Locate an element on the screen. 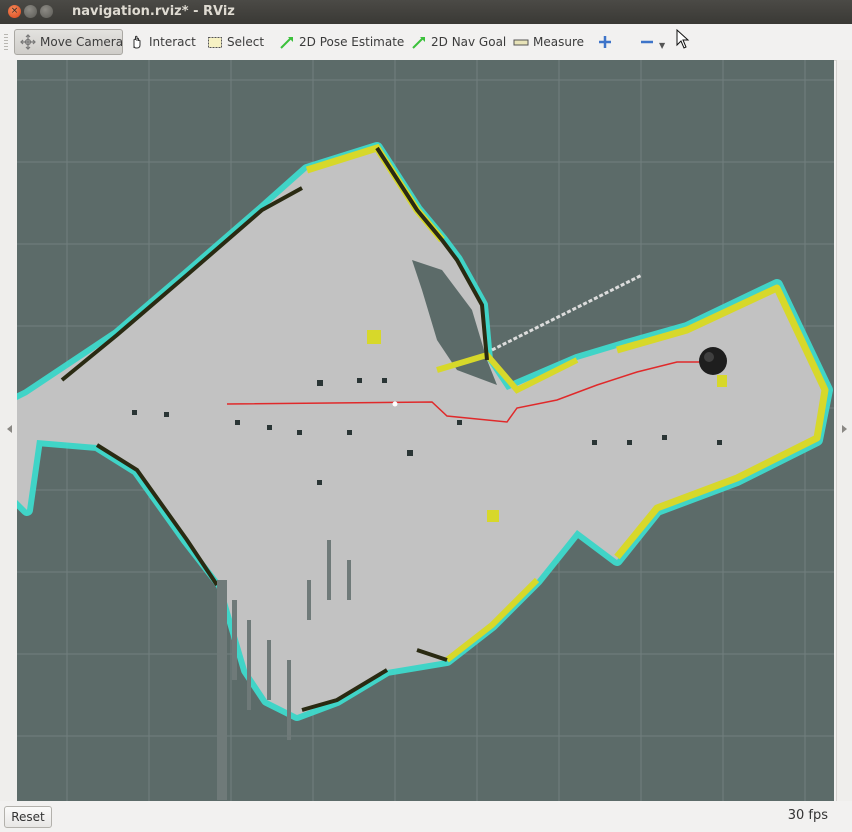 This screenshot has height=832, width=852. tool-measure: Measure is located at coordinates (547, 42).